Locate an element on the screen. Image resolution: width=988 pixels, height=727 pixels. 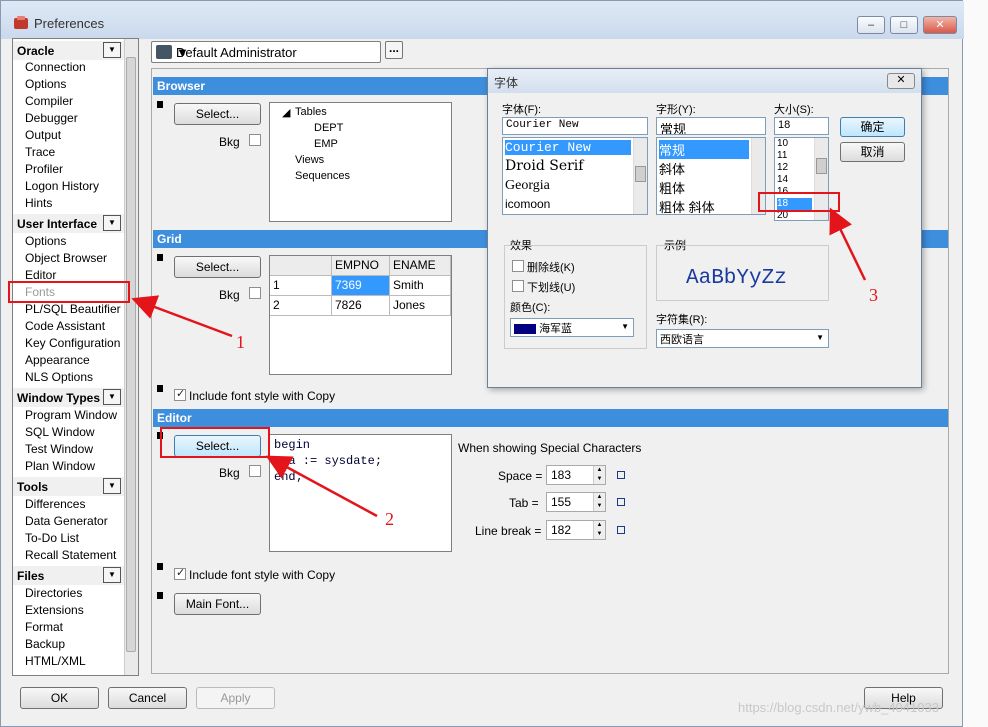
sidebar-item-extensions: Extensions is located at coordinates (54, 610).